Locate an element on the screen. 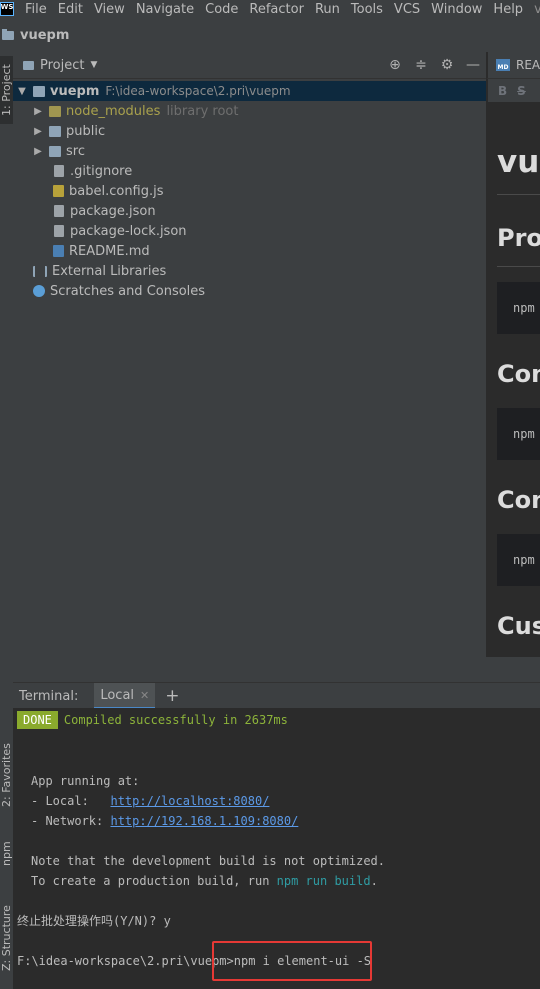 The width and height of the screenshot is (540, 989). tree-item-label: External Libraries is located at coordinates (109, 271).